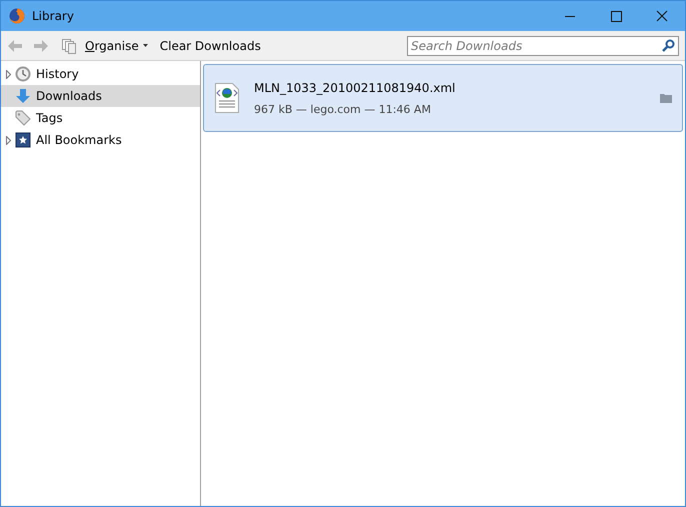 The width and height of the screenshot is (686, 507). Describe the element at coordinates (443, 98) in the screenshot. I see `download-item: MLN_1033_20100211081940.xml 967 kB — lego.com — 11:46 AM` at that location.